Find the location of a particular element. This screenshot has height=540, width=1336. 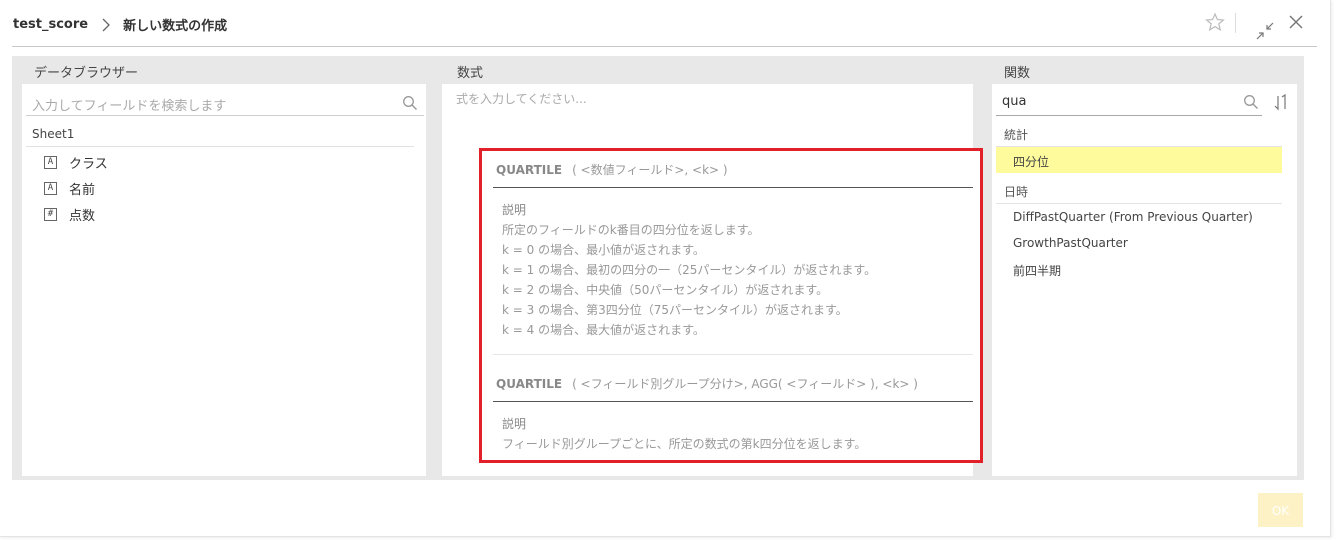

function-item-quartile: 四分位 is located at coordinates (1031, 161).